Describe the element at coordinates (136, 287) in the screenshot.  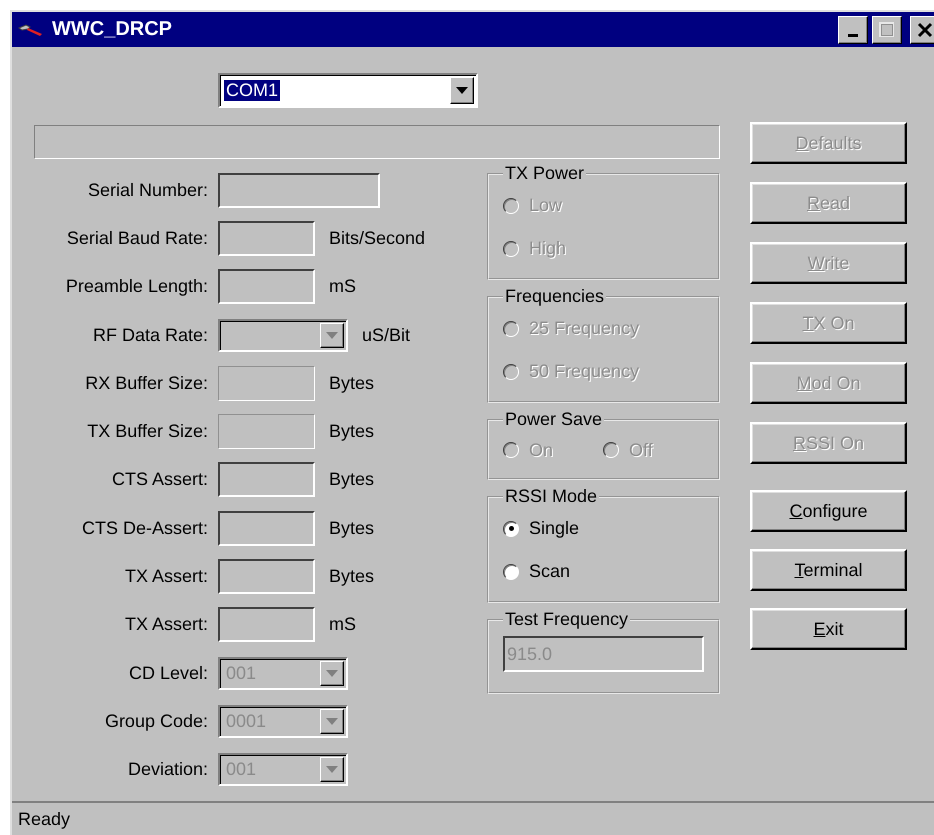
I see `field-label: Preamble Length:` at that location.